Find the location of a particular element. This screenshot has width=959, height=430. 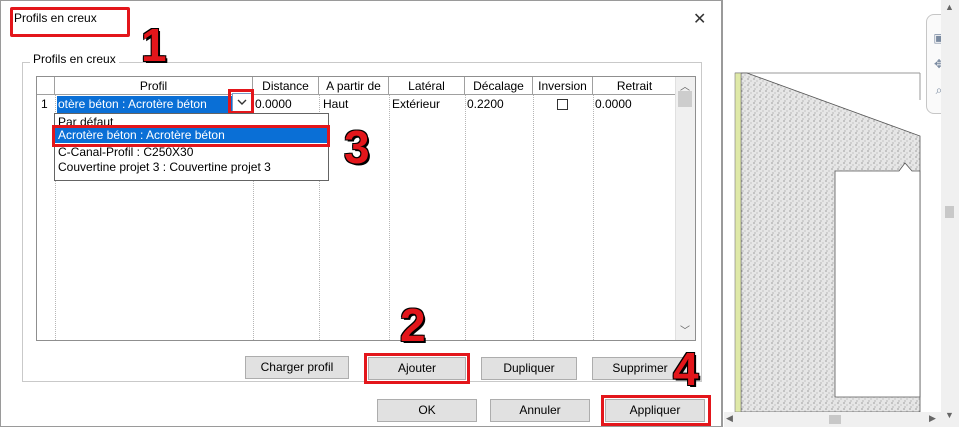

profil-cell-selected: otère béton : Acrotère béton is located at coordinates (144, 104).